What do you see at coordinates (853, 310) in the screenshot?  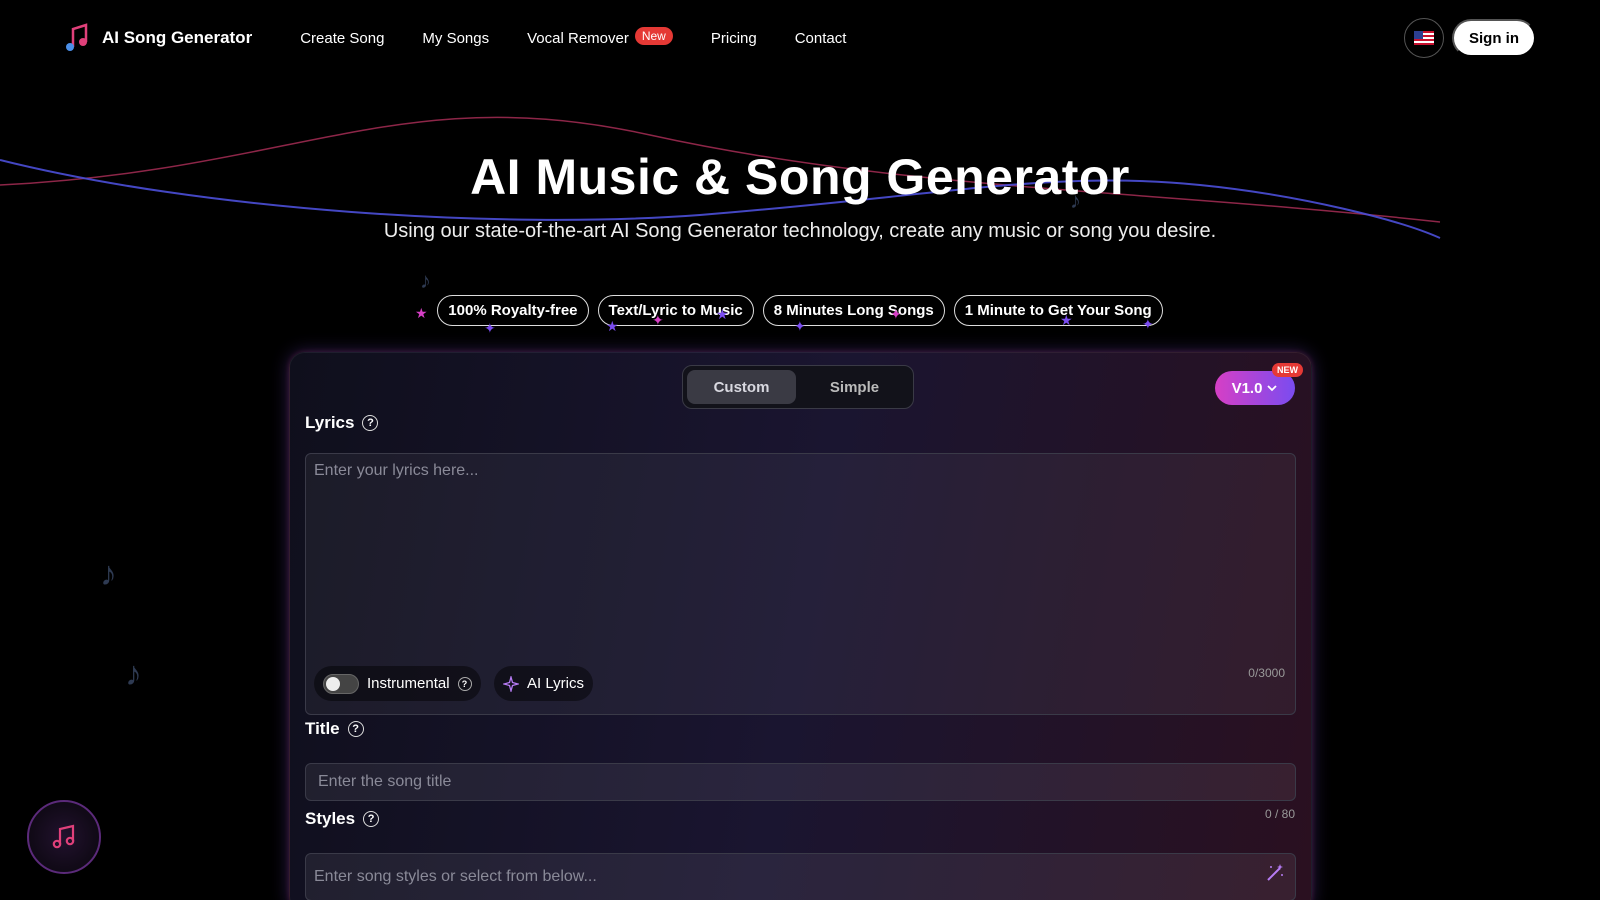 I see `feature-pill: 8 Minutes Long Songs` at bounding box center [853, 310].